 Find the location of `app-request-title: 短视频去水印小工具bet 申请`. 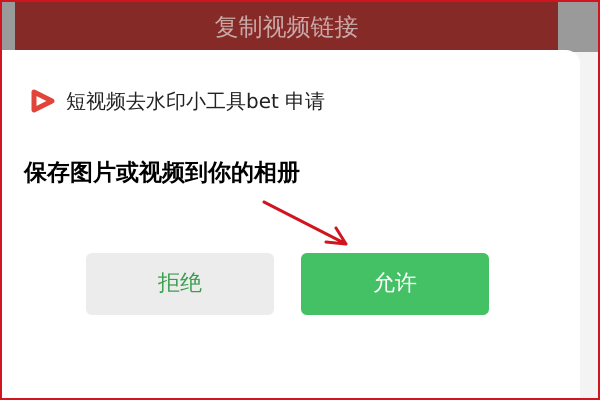

app-request-title: 短视频去水印小工具bet 申请 is located at coordinates (196, 101).